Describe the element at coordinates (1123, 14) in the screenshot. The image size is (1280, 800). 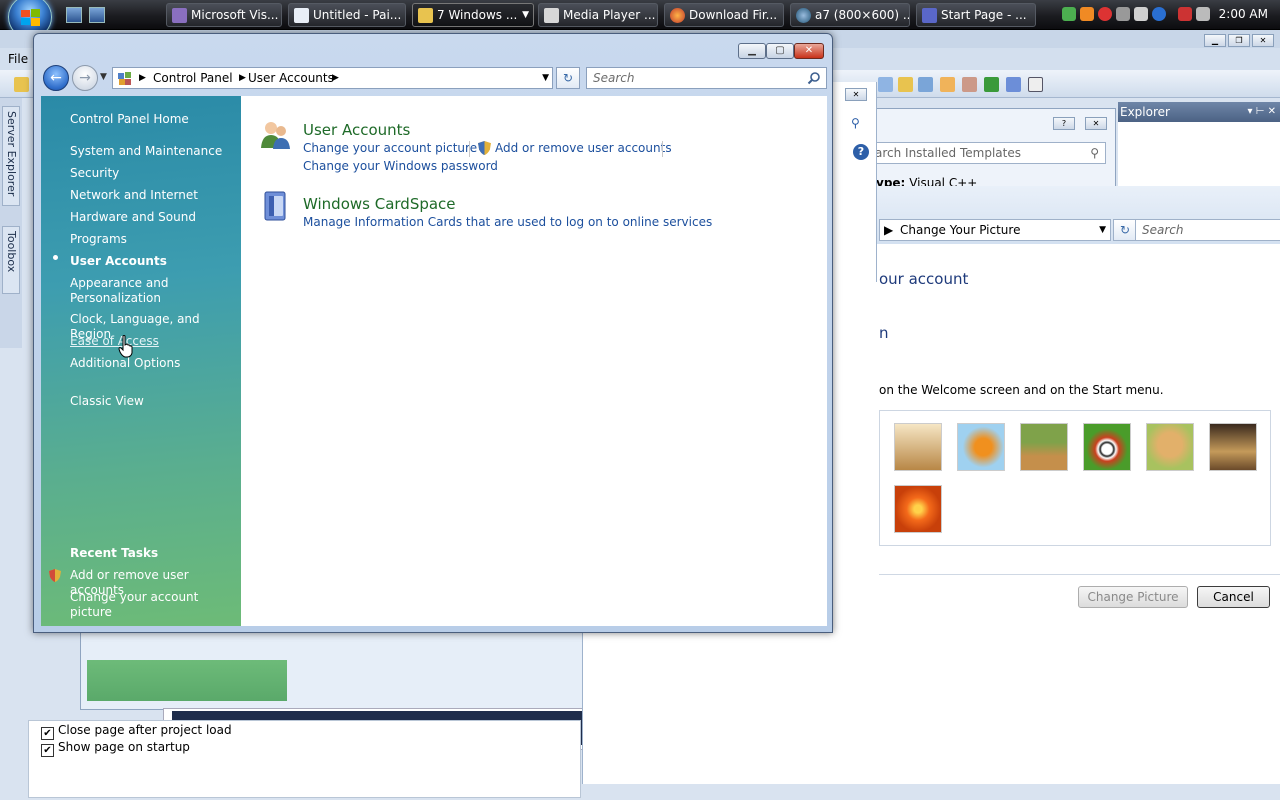
I see `network-tray-icon` at that location.